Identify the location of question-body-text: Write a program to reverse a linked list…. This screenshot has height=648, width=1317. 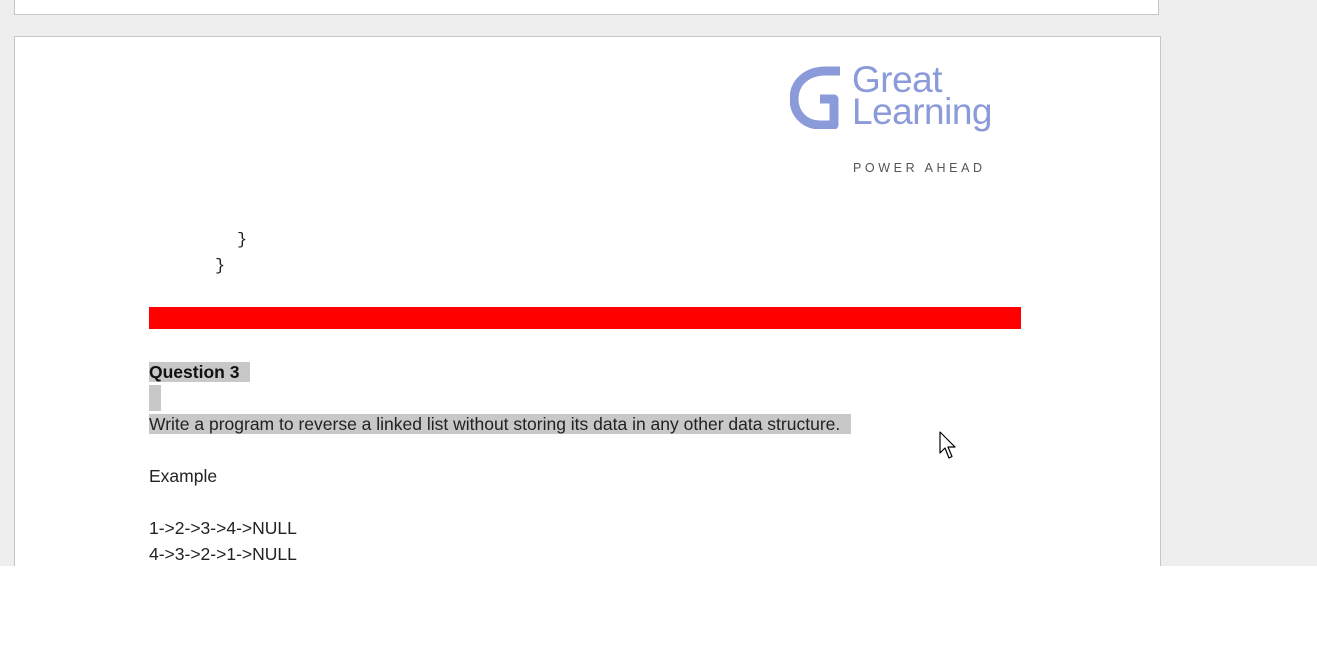
(500, 424).